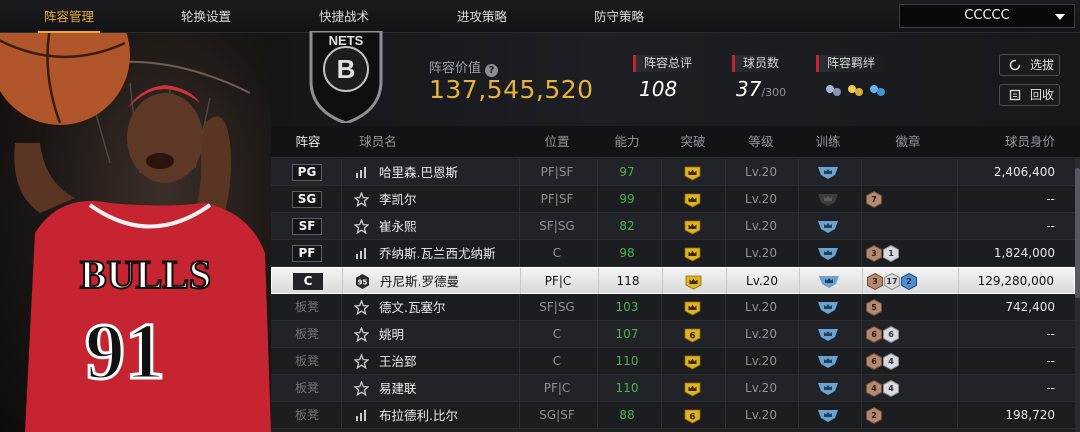 This screenshot has height=432, width=1080. Describe the element at coordinates (391, 334) in the screenshot. I see `player-name-link: 姚明` at that location.